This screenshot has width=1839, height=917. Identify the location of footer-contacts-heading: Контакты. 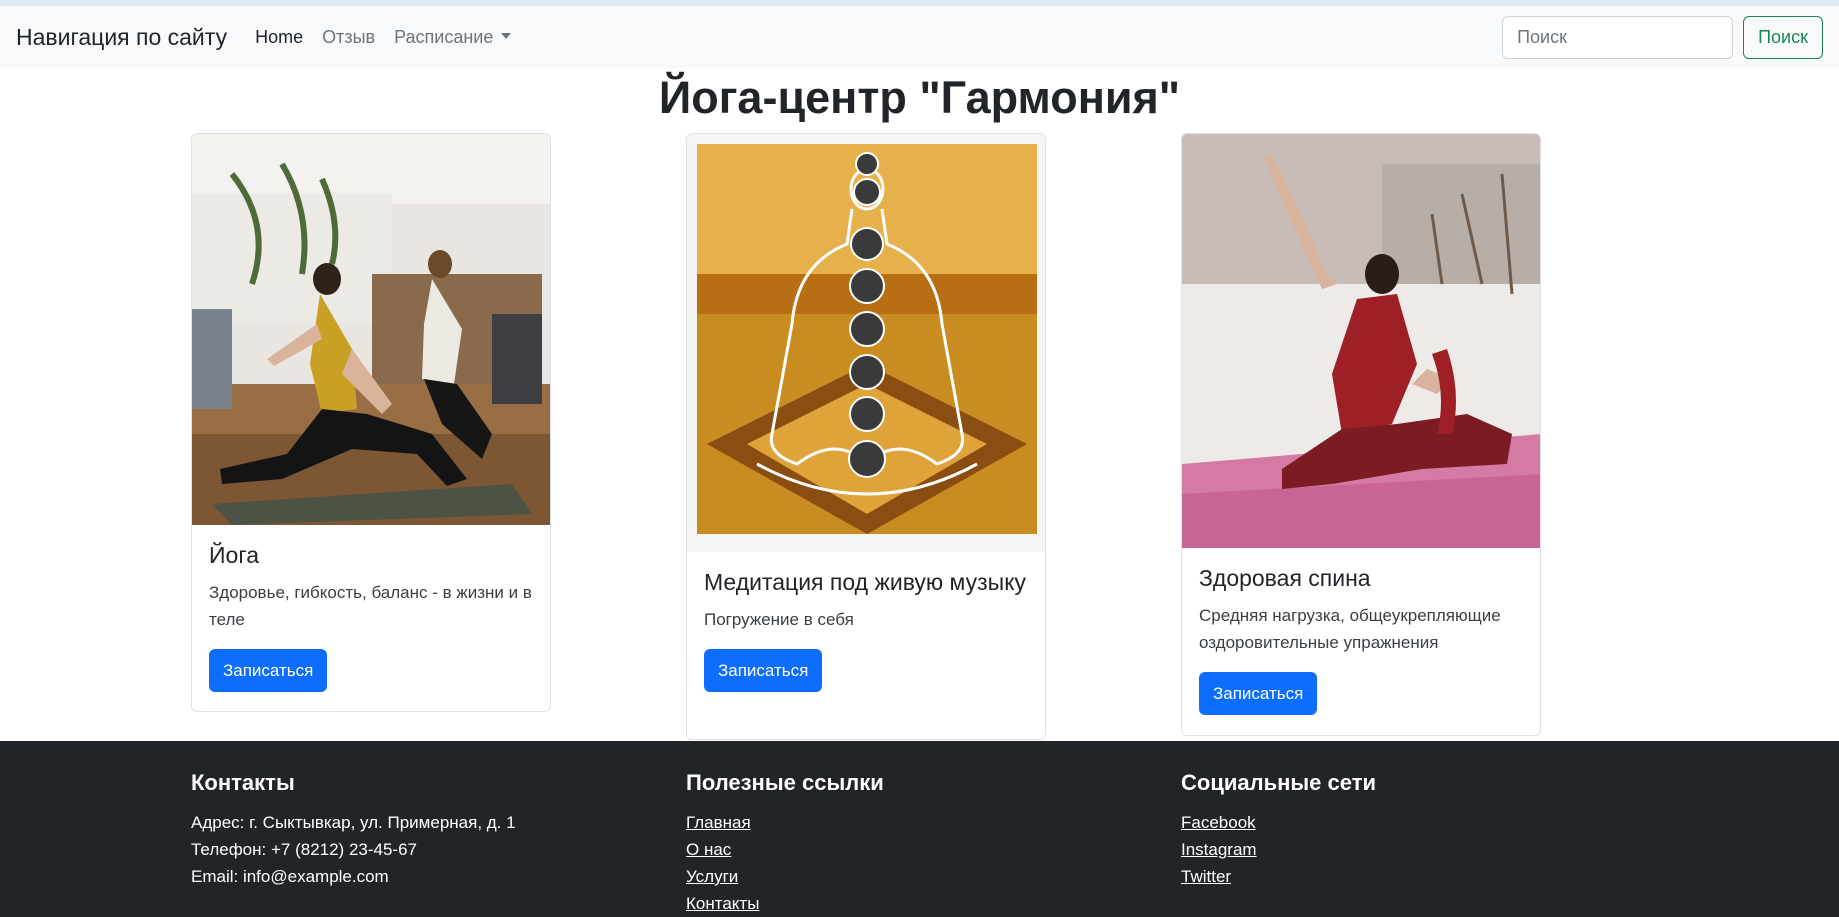
(243, 782).